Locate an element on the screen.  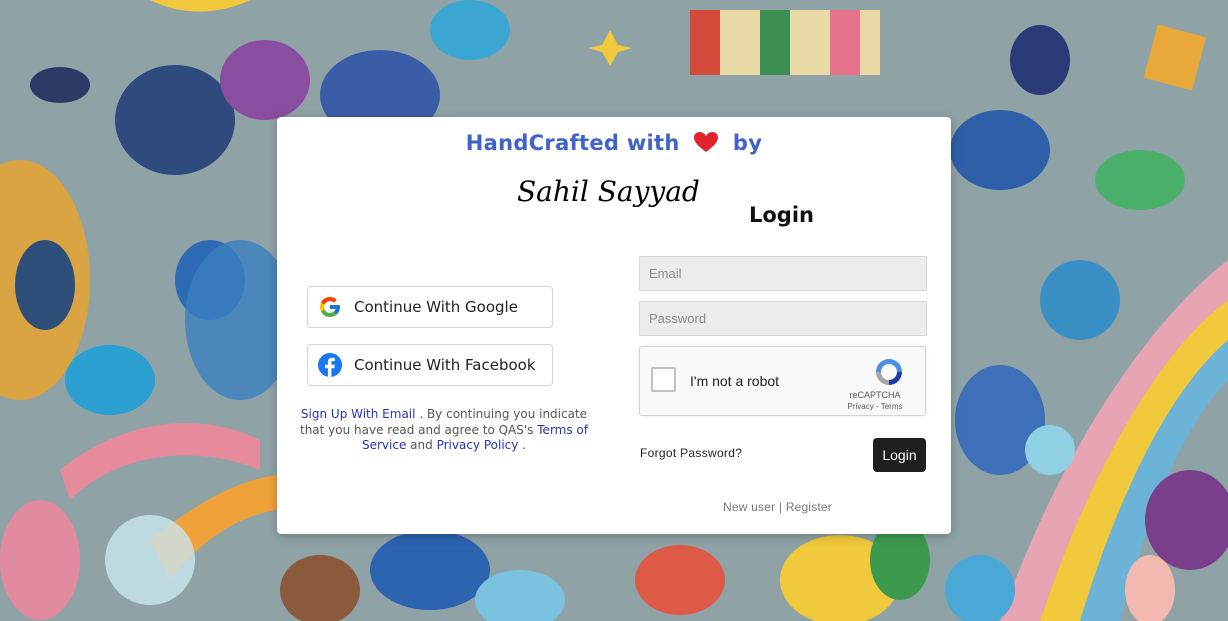
heart-icon is located at coordinates (706, 142).